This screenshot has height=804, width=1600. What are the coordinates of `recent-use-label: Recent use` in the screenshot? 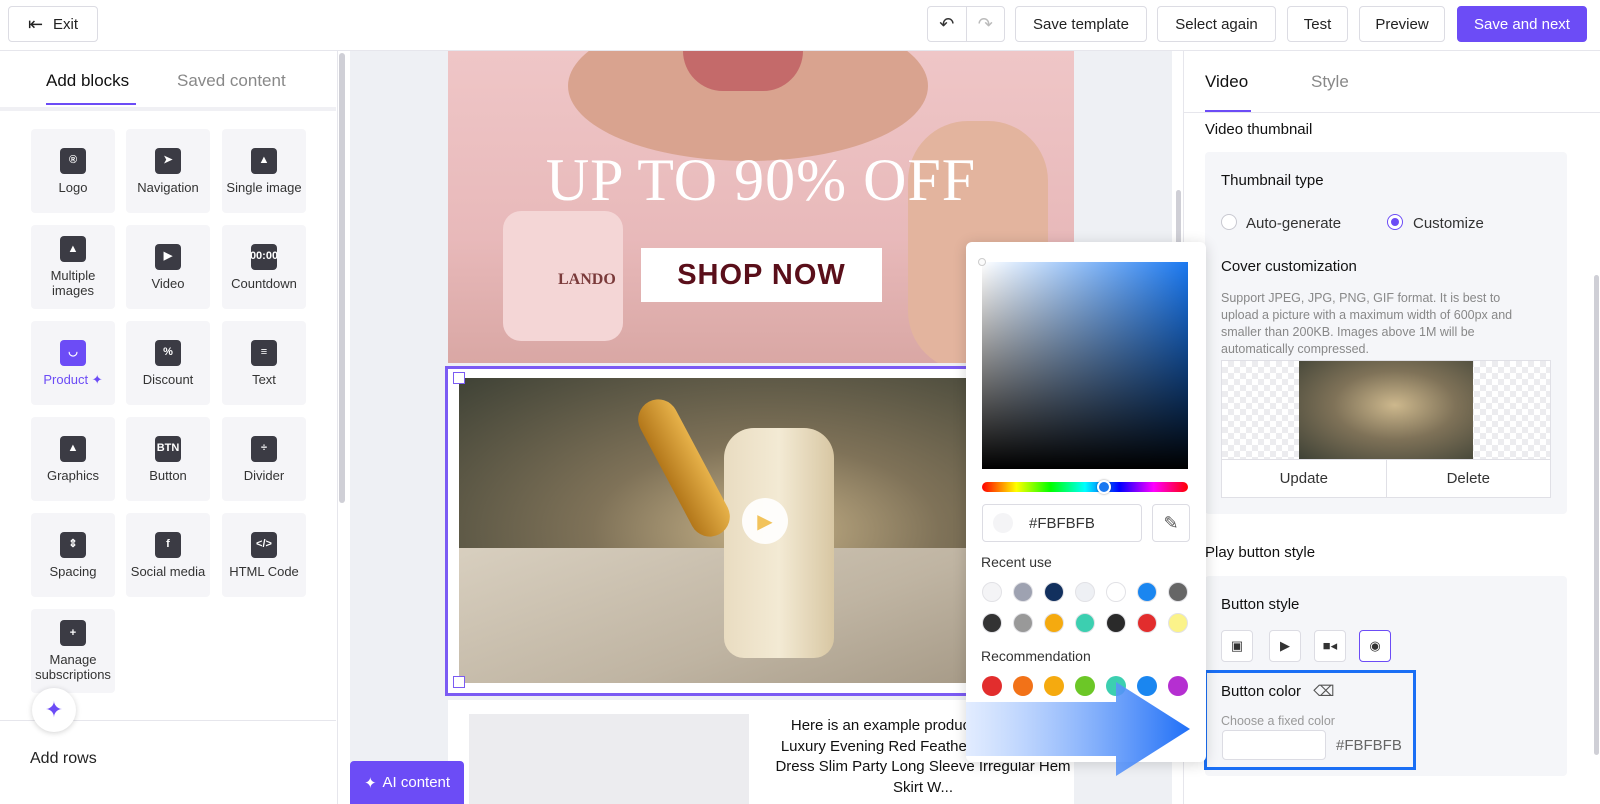 It's located at (1016, 562).